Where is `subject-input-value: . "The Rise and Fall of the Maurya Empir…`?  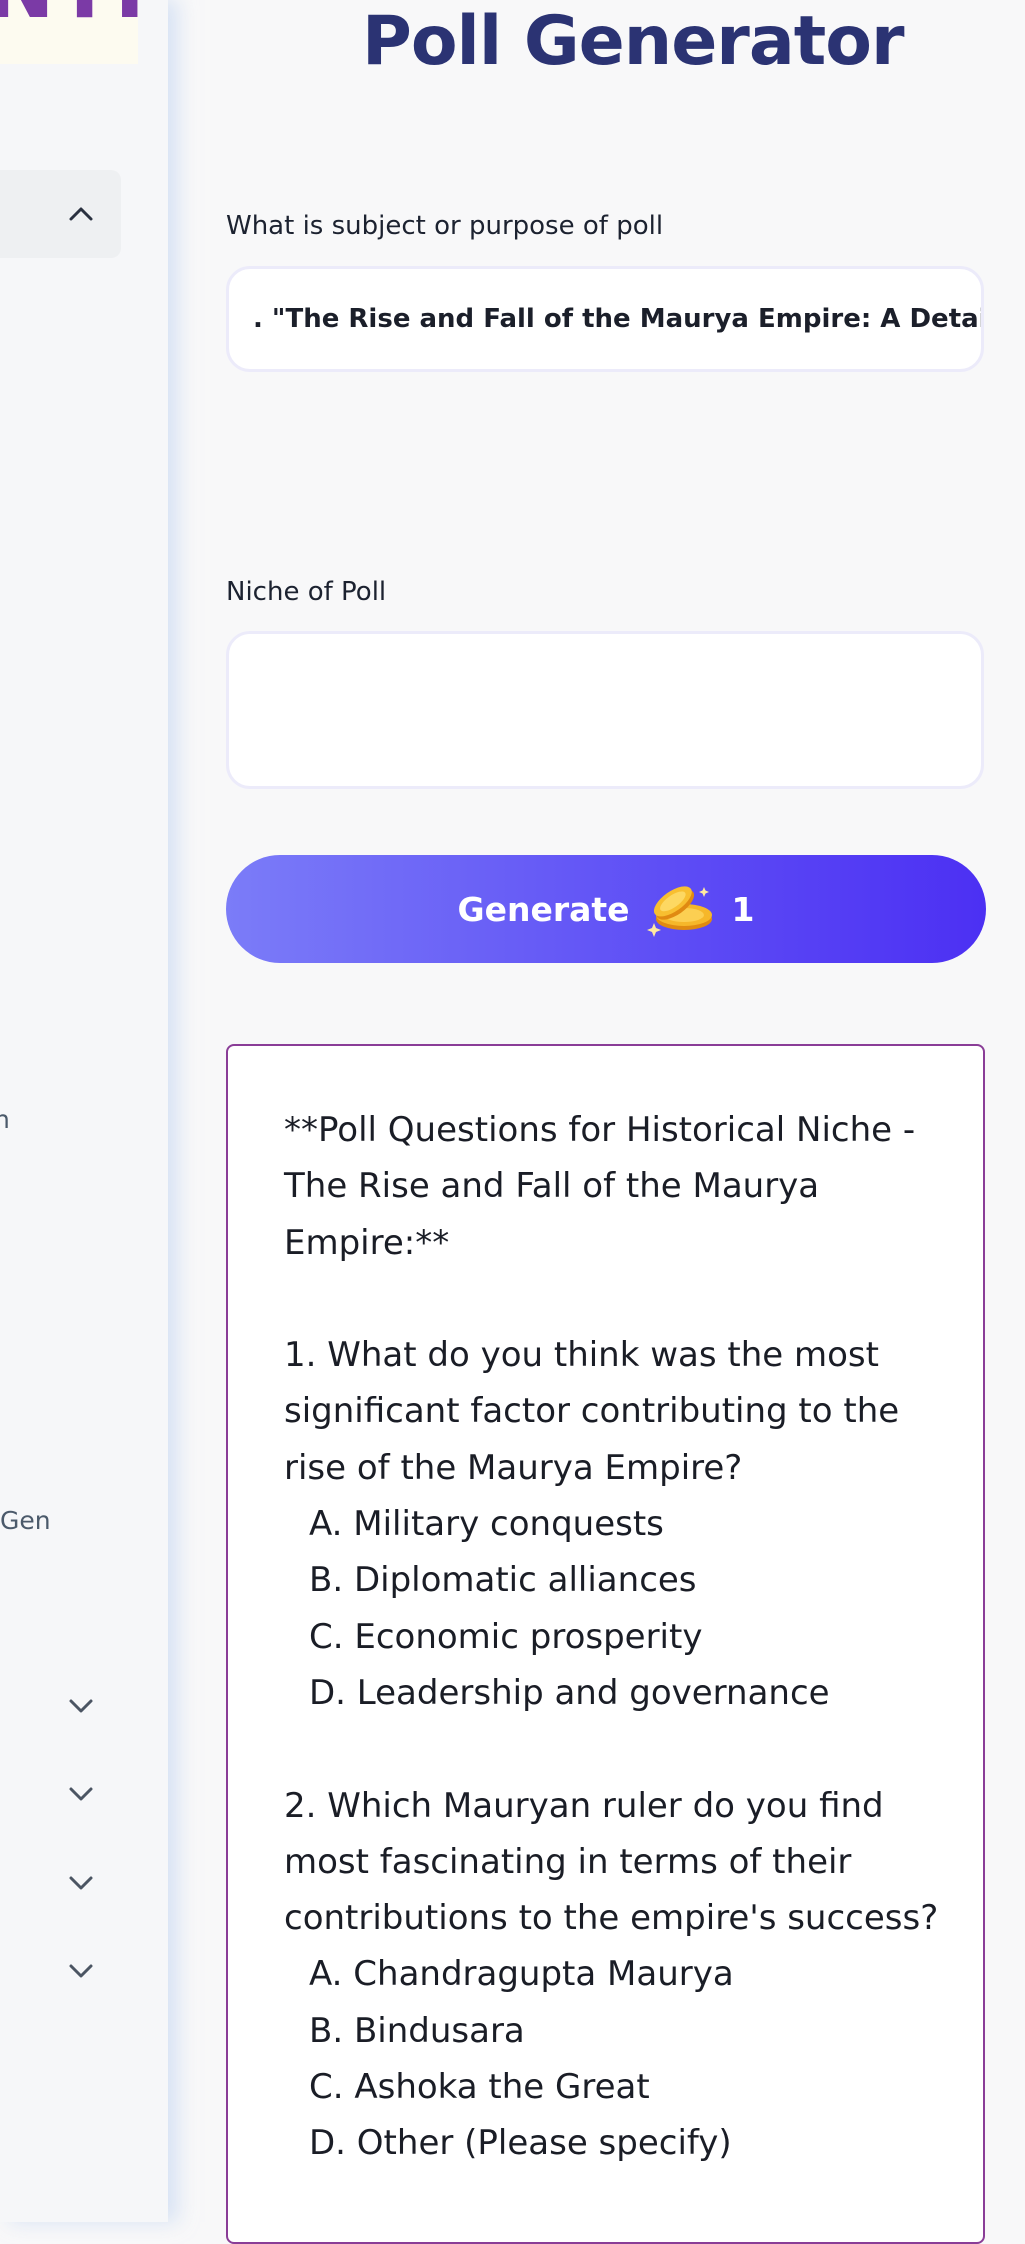
subject-input-value: . "The Rise and Fall of the Maurya Empir… is located at coordinates (618, 319).